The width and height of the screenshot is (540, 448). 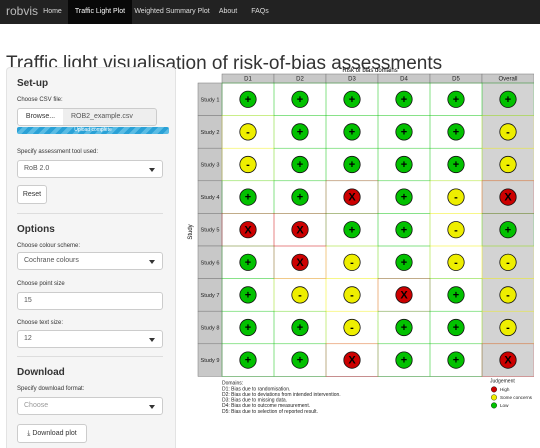 What do you see at coordinates (36, 229) in the screenshot?
I see `options-heading: Options` at bounding box center [36, 229].